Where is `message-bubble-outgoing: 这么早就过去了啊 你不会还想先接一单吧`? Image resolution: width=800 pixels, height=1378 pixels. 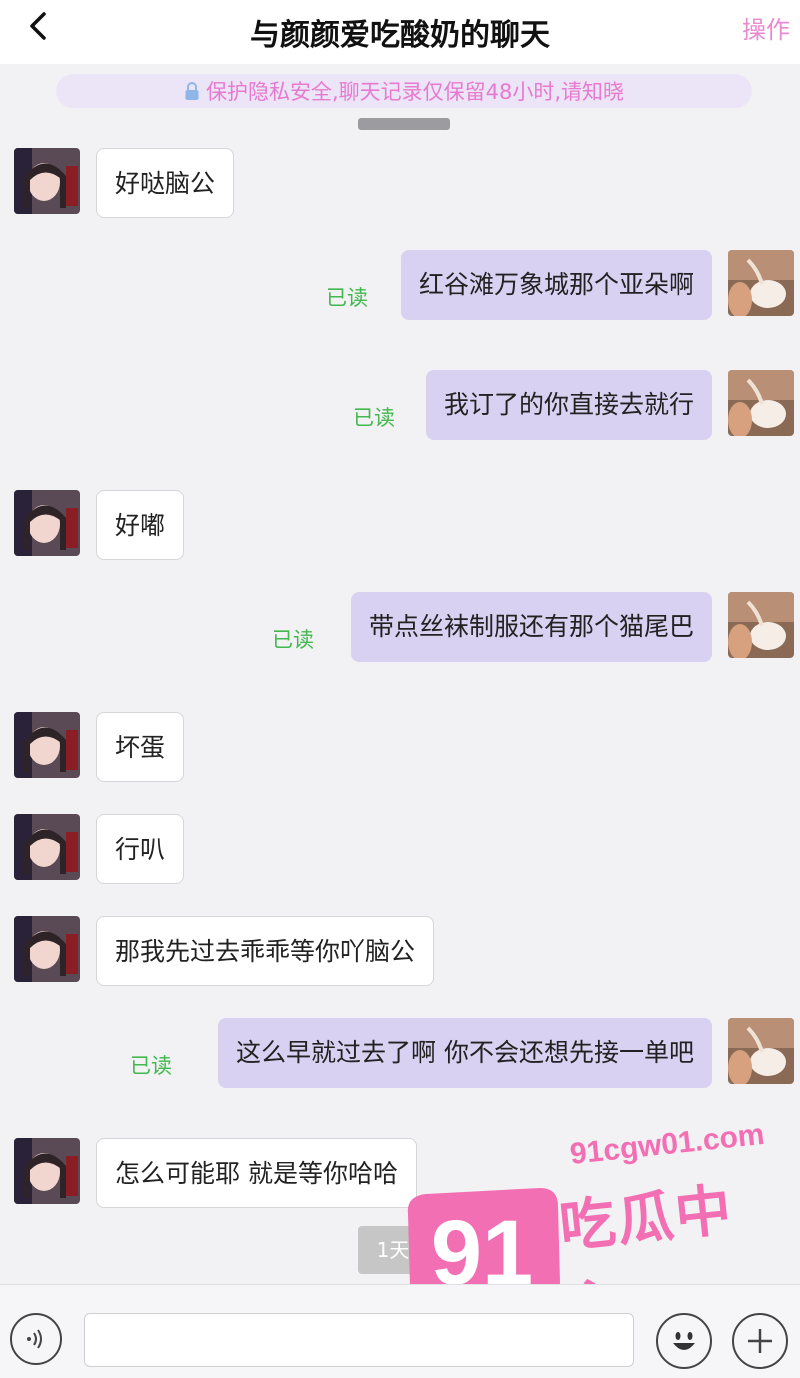
message-bubble-outgoing: 这么早就过去了啊 你不会还想先接一单吧 is located at coordinates (465, 1053).